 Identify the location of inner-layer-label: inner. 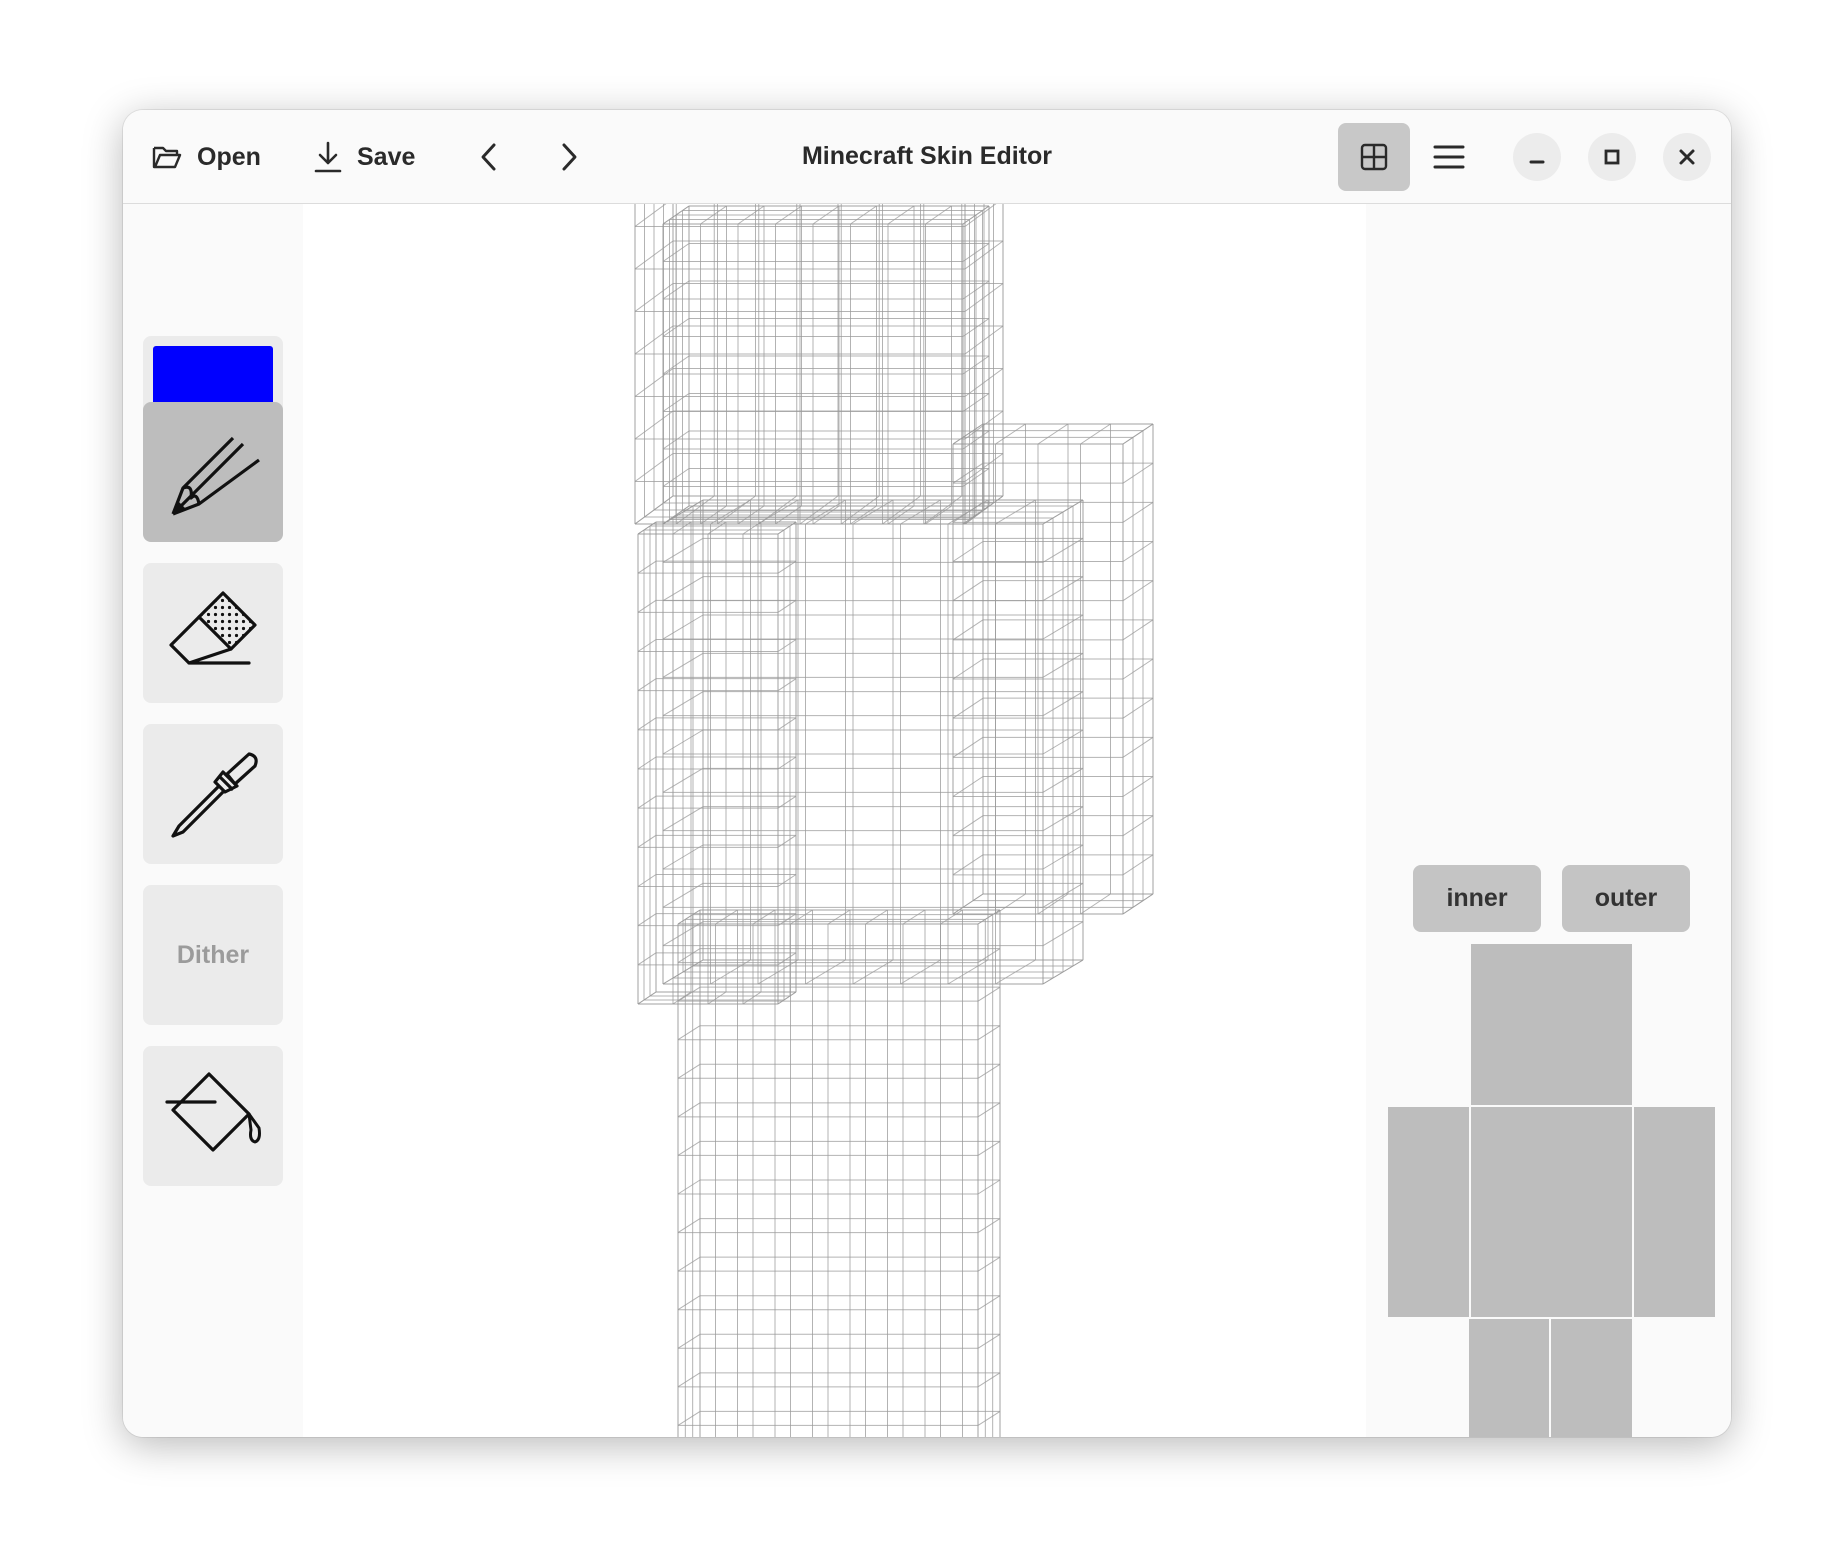
(1477, 898).